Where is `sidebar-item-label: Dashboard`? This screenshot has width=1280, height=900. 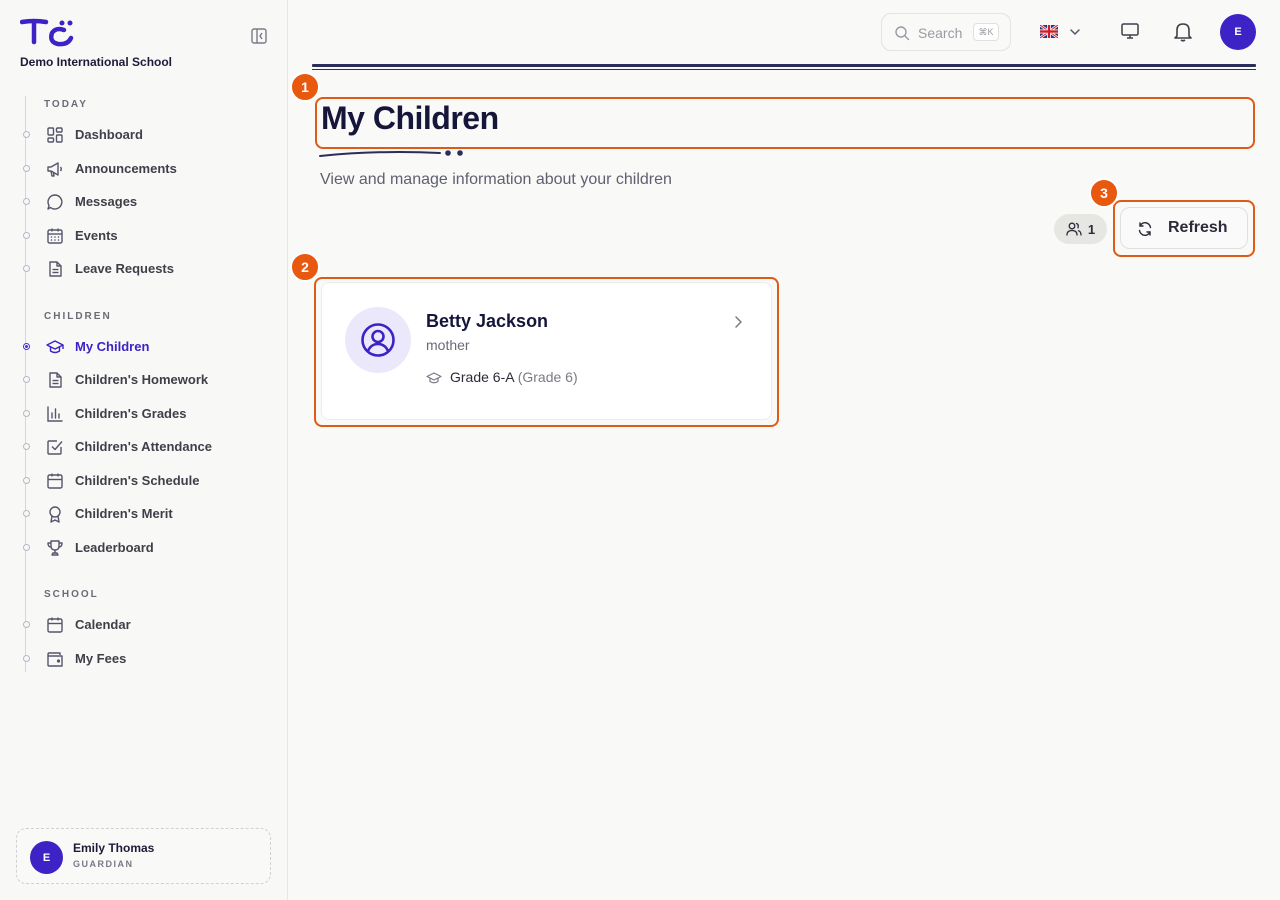 sidebar-item-label: Dashboard is located at coordinates (109, 134).